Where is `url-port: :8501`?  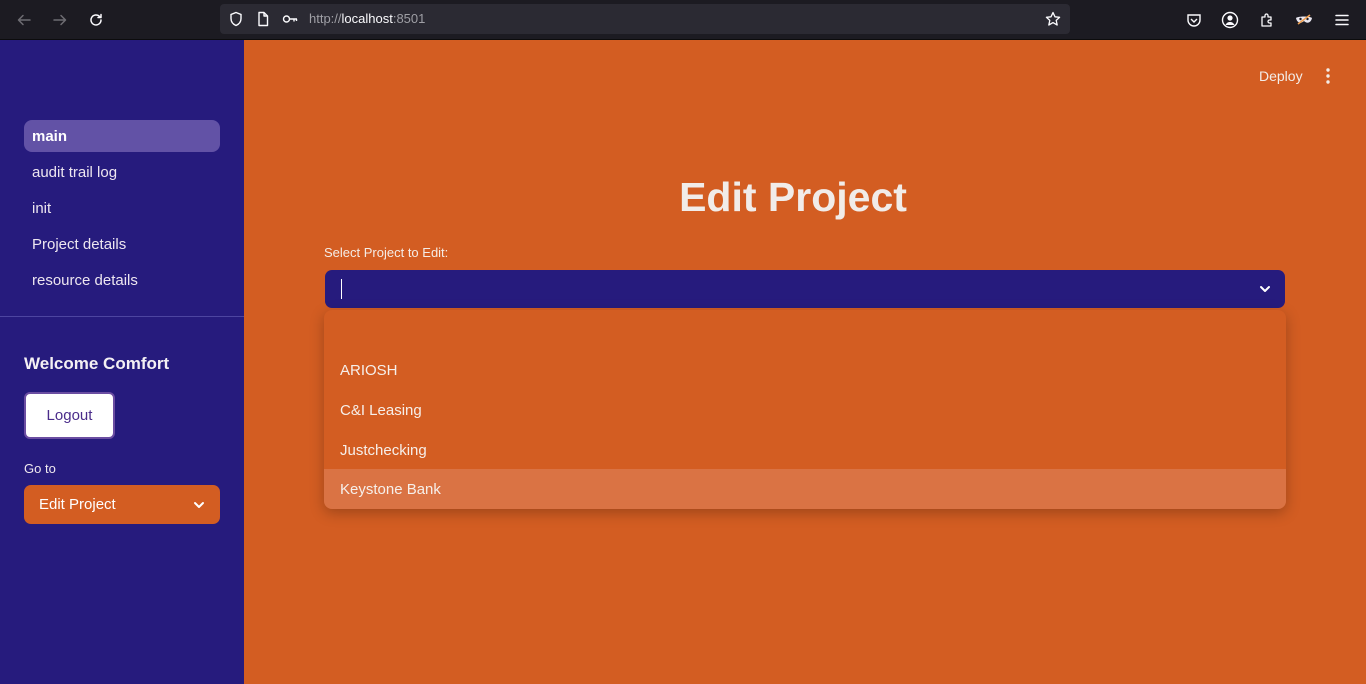 url-port: :8501 is located at coordinates (409, 18).